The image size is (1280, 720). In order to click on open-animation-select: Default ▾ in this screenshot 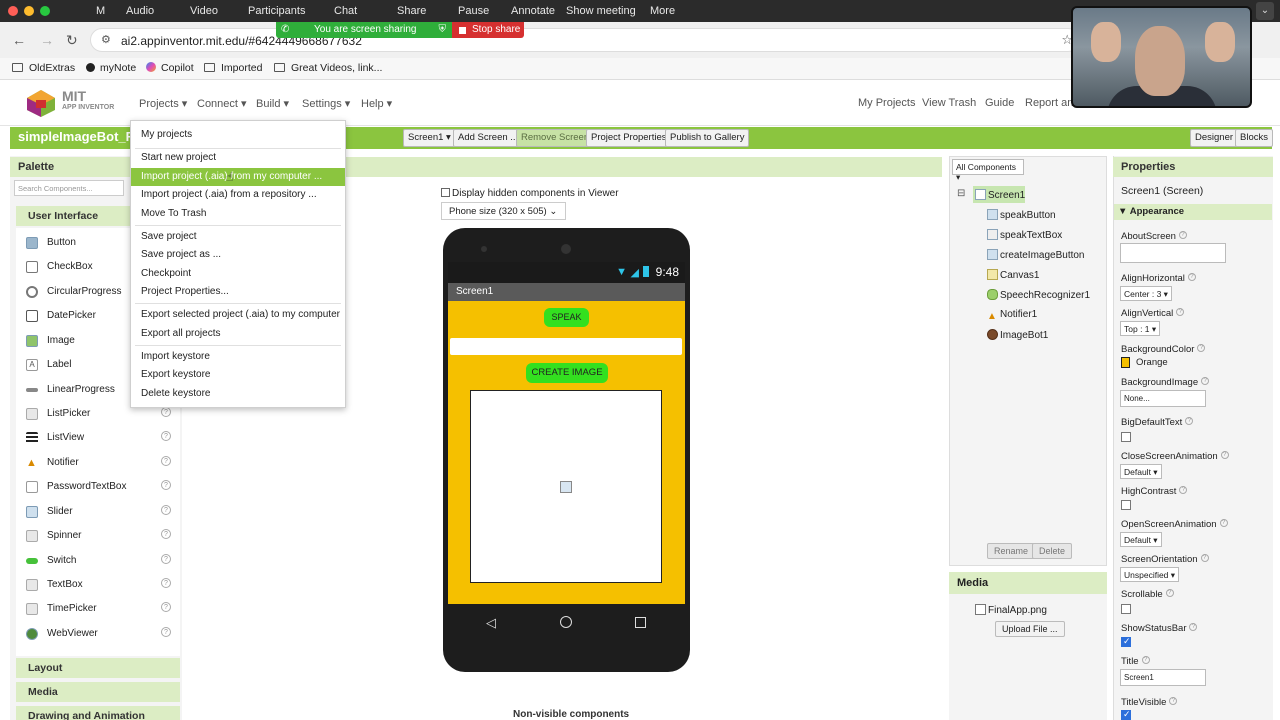, I will do `click(1141, 539)`.